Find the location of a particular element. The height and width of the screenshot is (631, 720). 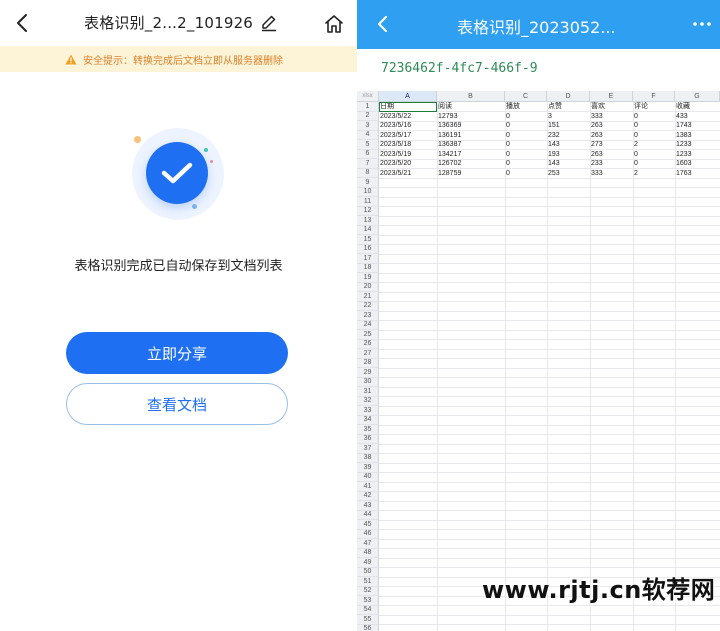

column-header-b: B is located at coordinates (471, 96).